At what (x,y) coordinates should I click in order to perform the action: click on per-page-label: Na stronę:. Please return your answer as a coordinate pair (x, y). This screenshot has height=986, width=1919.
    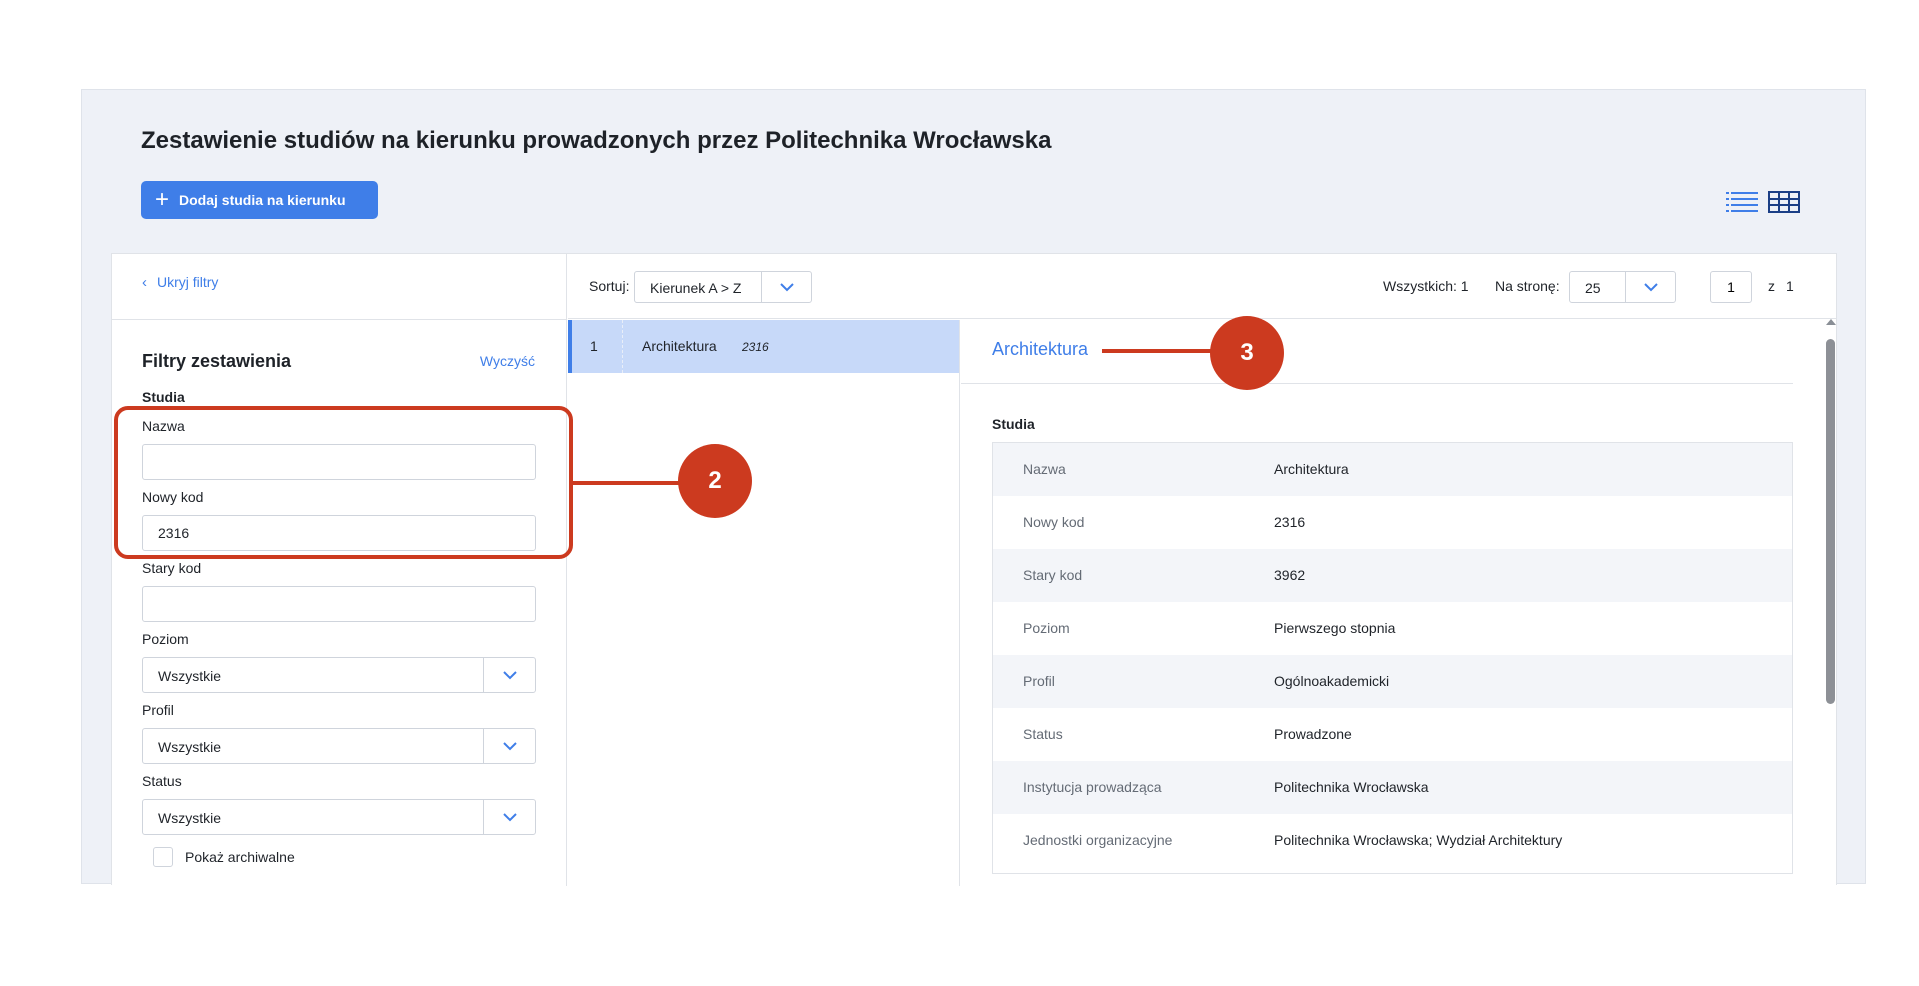
    Looking at the image, I should click on (1527, 286).